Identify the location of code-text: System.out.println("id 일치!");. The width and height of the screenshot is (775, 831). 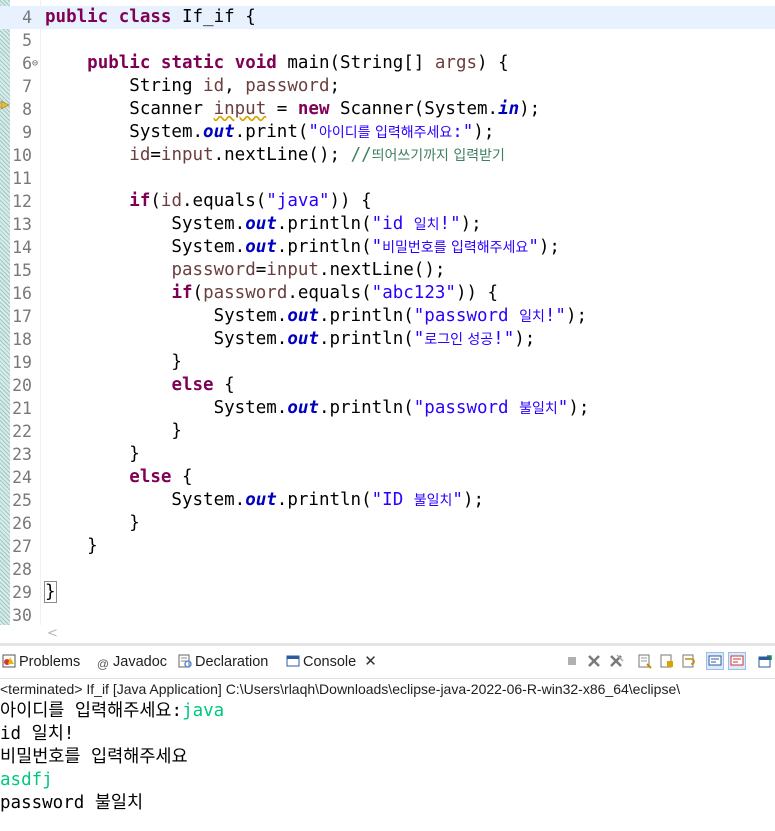
(263, 225).